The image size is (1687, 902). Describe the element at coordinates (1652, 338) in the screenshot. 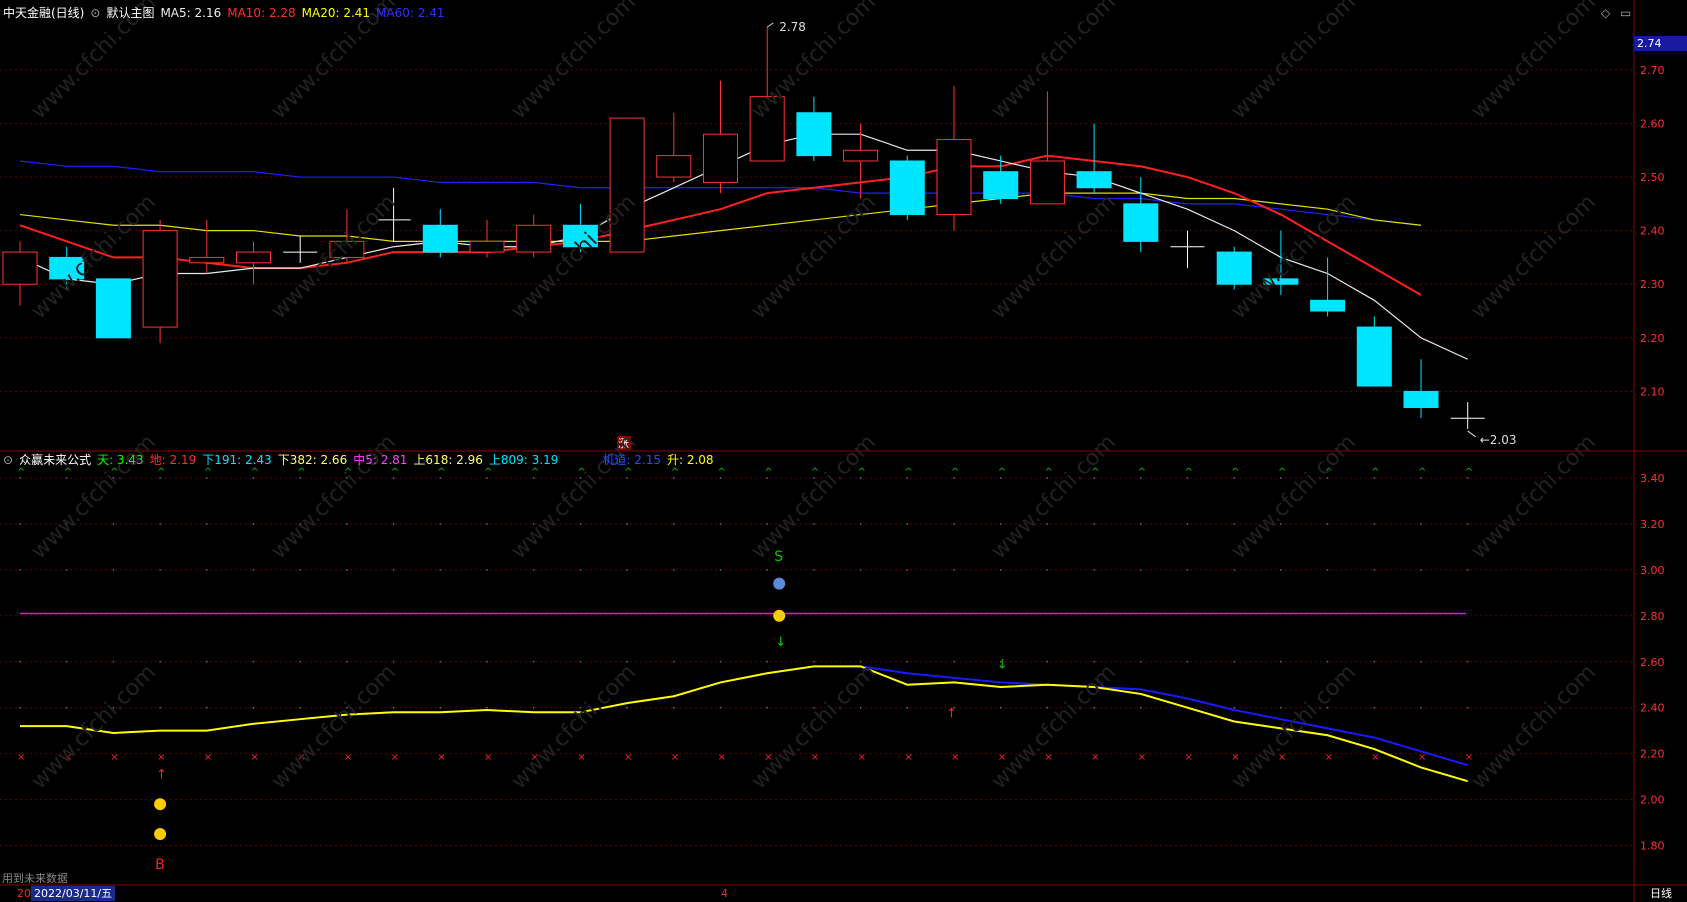

I see `price-tick-label: 2.20` at that location.